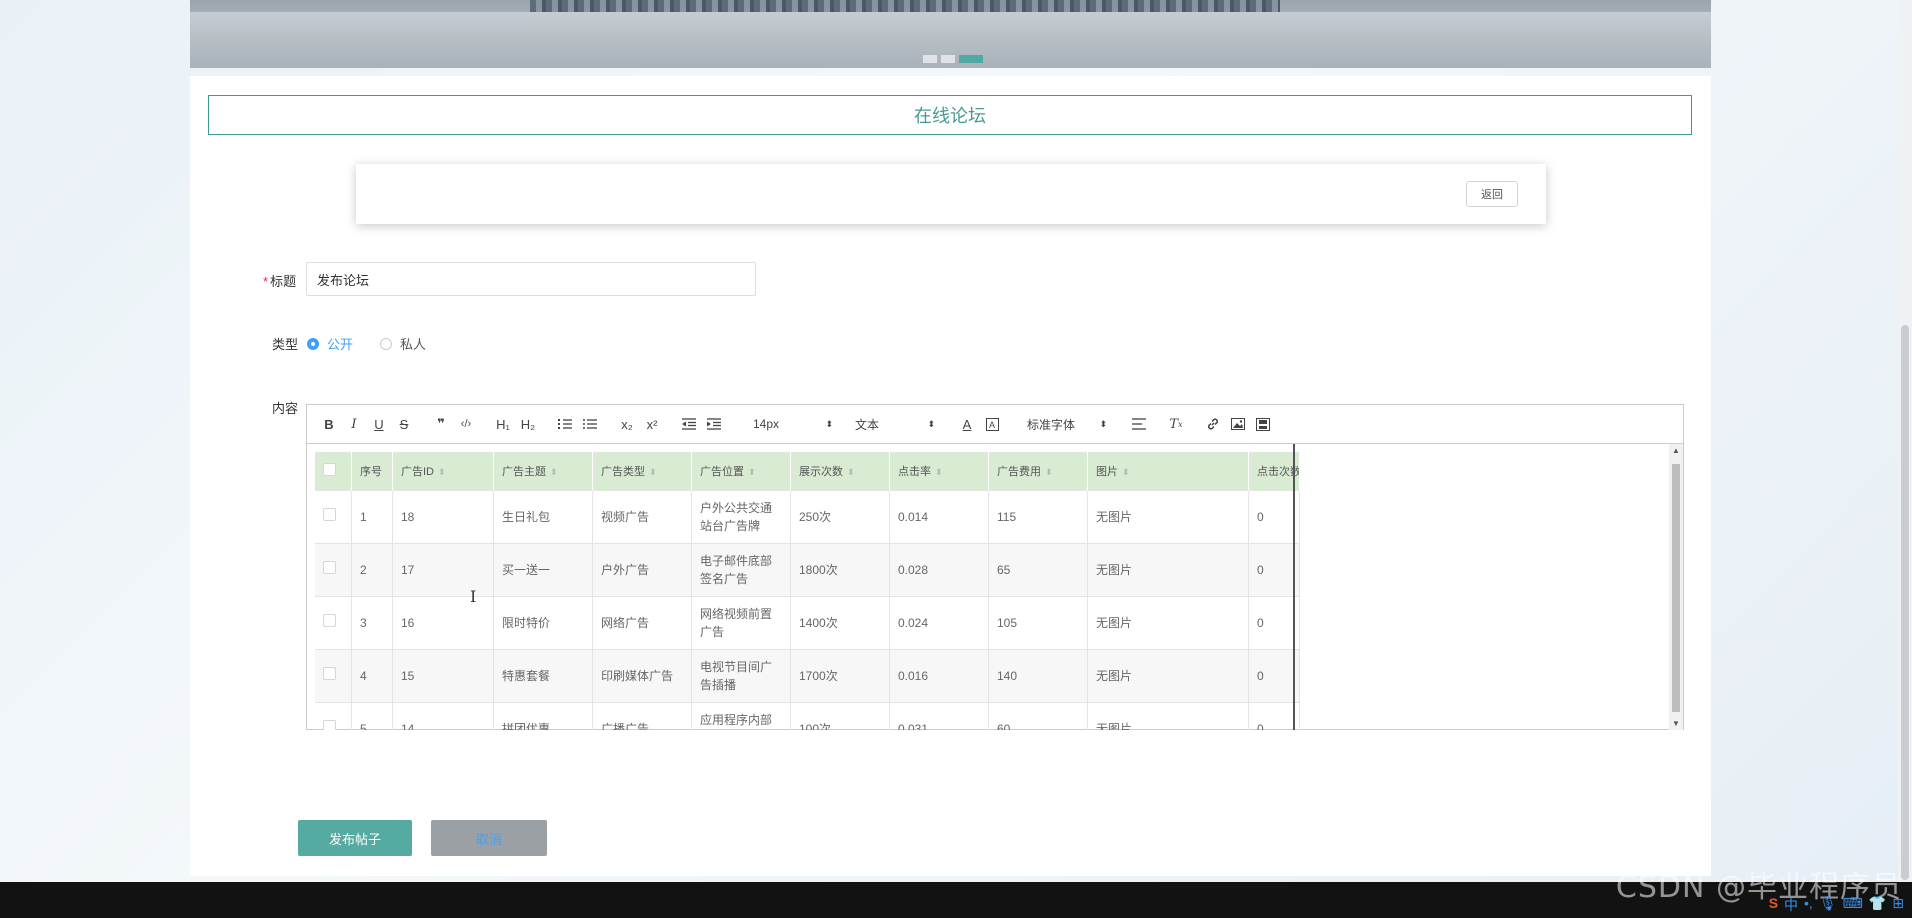 Image resolution: width=1912 pixels, height=918 pixels. I want to click on column-header: 展示次数 ⬍, so click(840, 471).